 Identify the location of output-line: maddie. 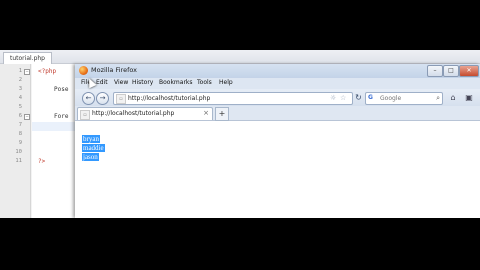
(93, 148).